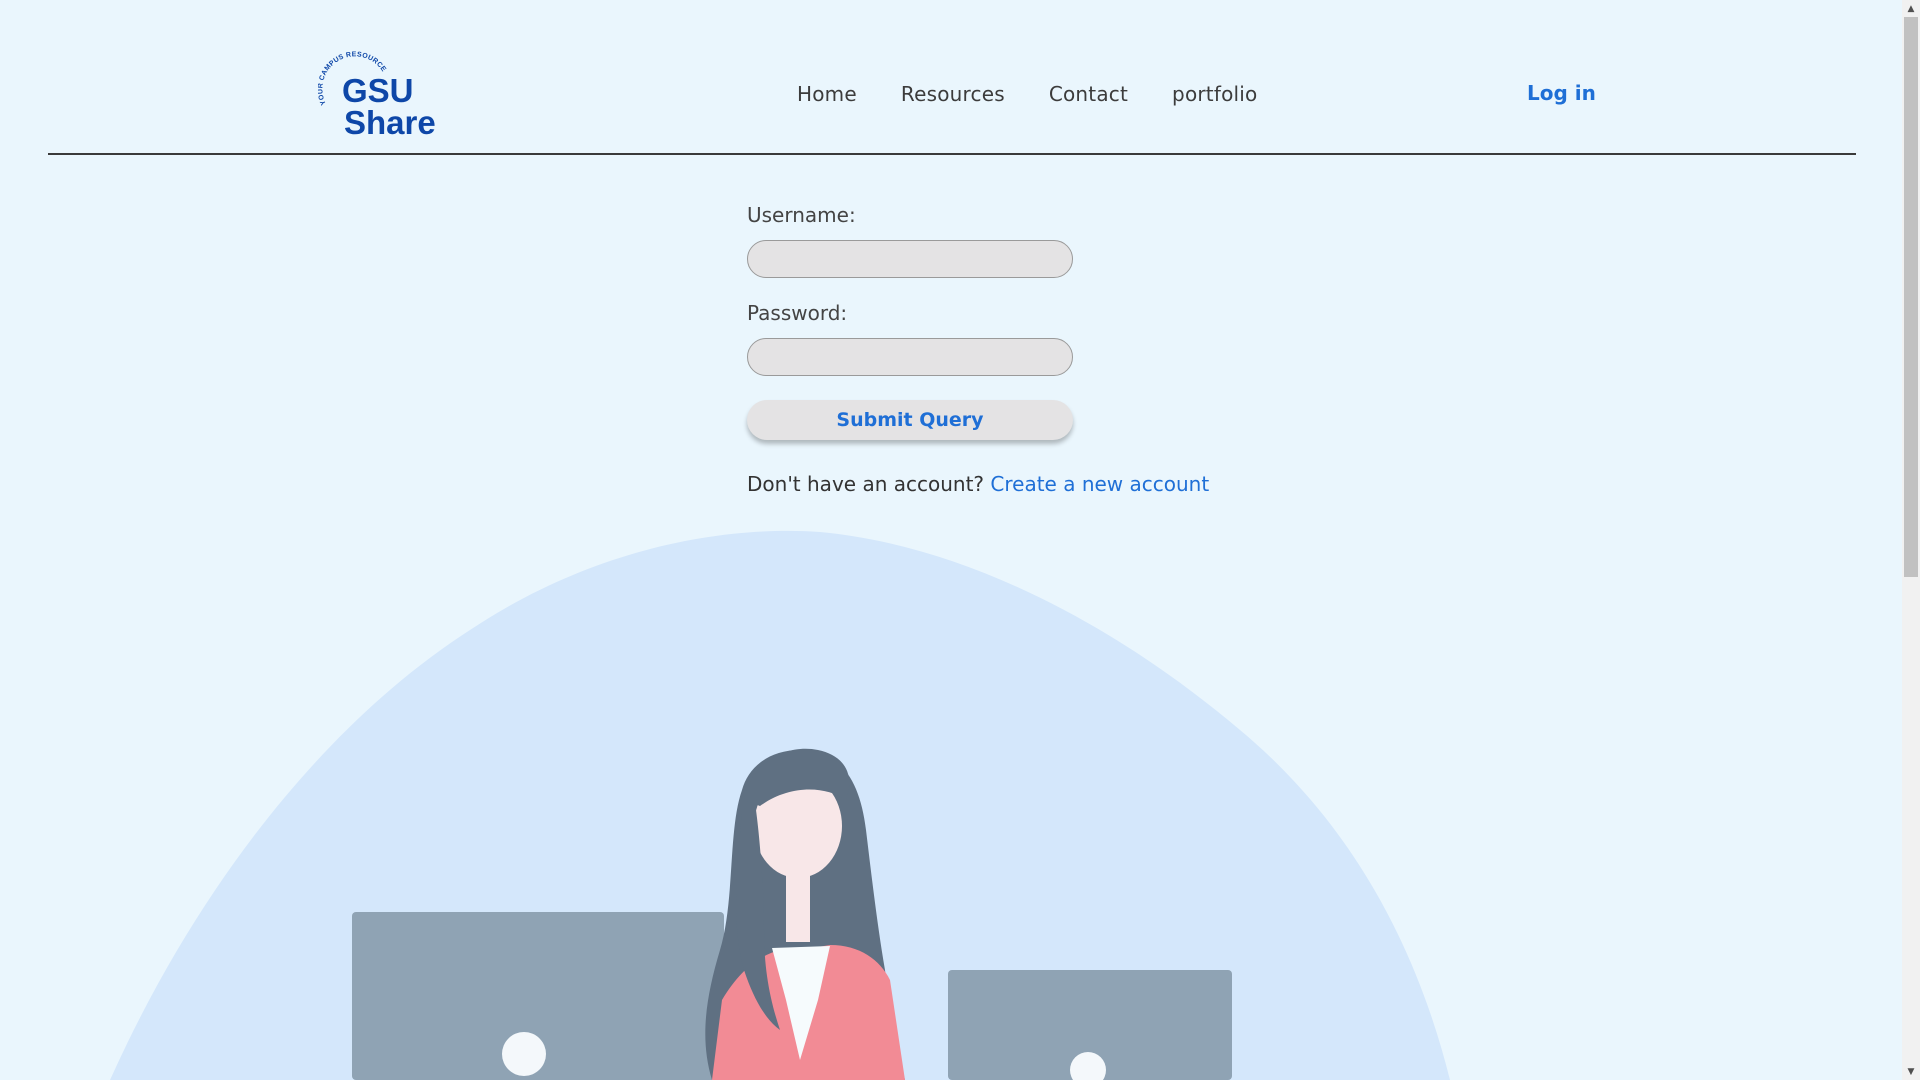  Describe the element at coordinates (1214, 94) in the screenshot. I see `nav-portfolio: portfolio` at that location.